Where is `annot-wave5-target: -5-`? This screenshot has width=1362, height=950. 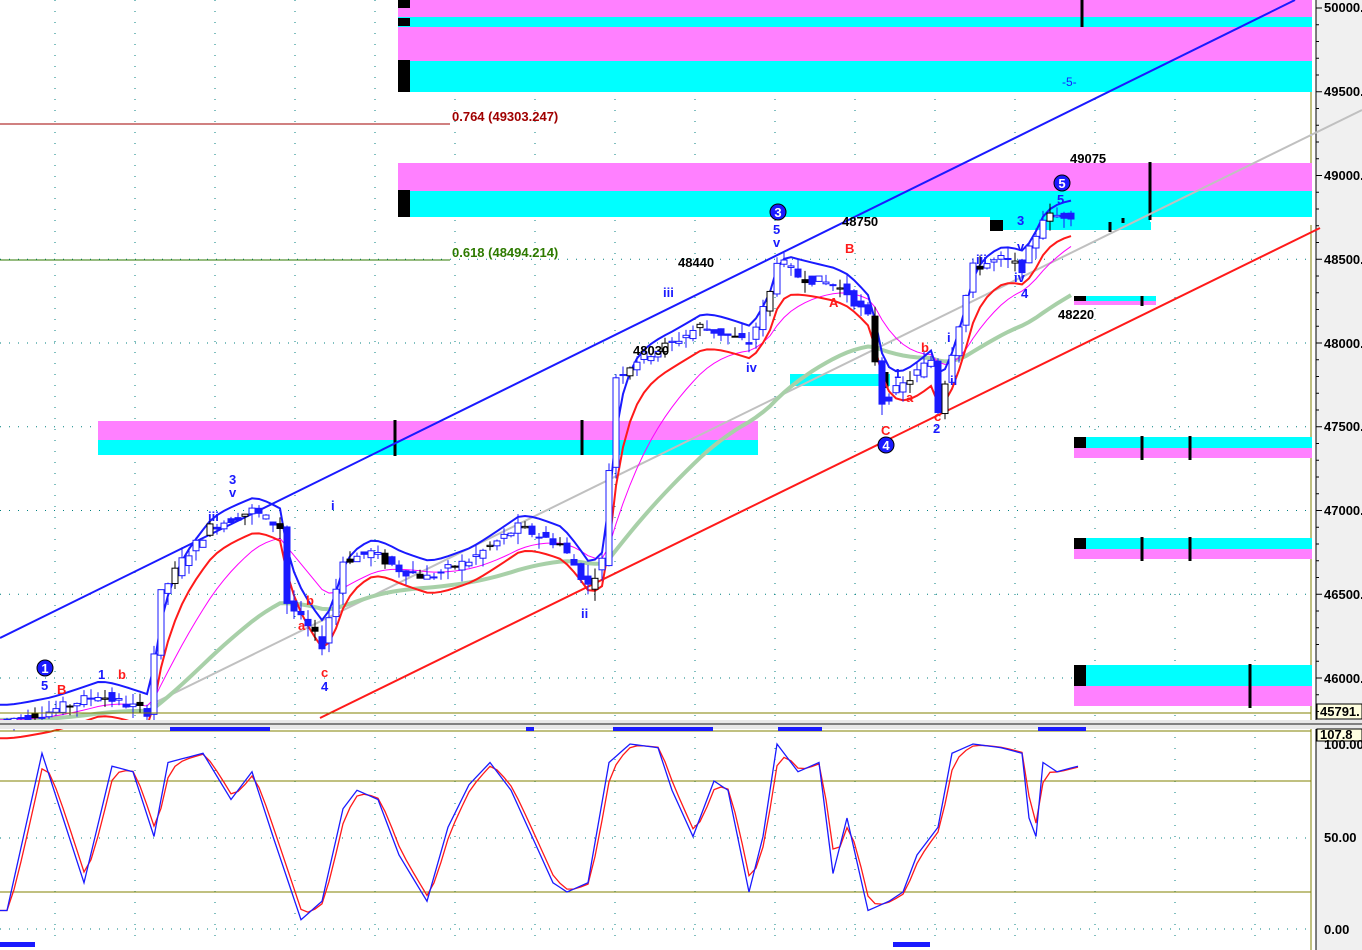 annot-wave5-target: -5- is located at coordinates (1069, 82).